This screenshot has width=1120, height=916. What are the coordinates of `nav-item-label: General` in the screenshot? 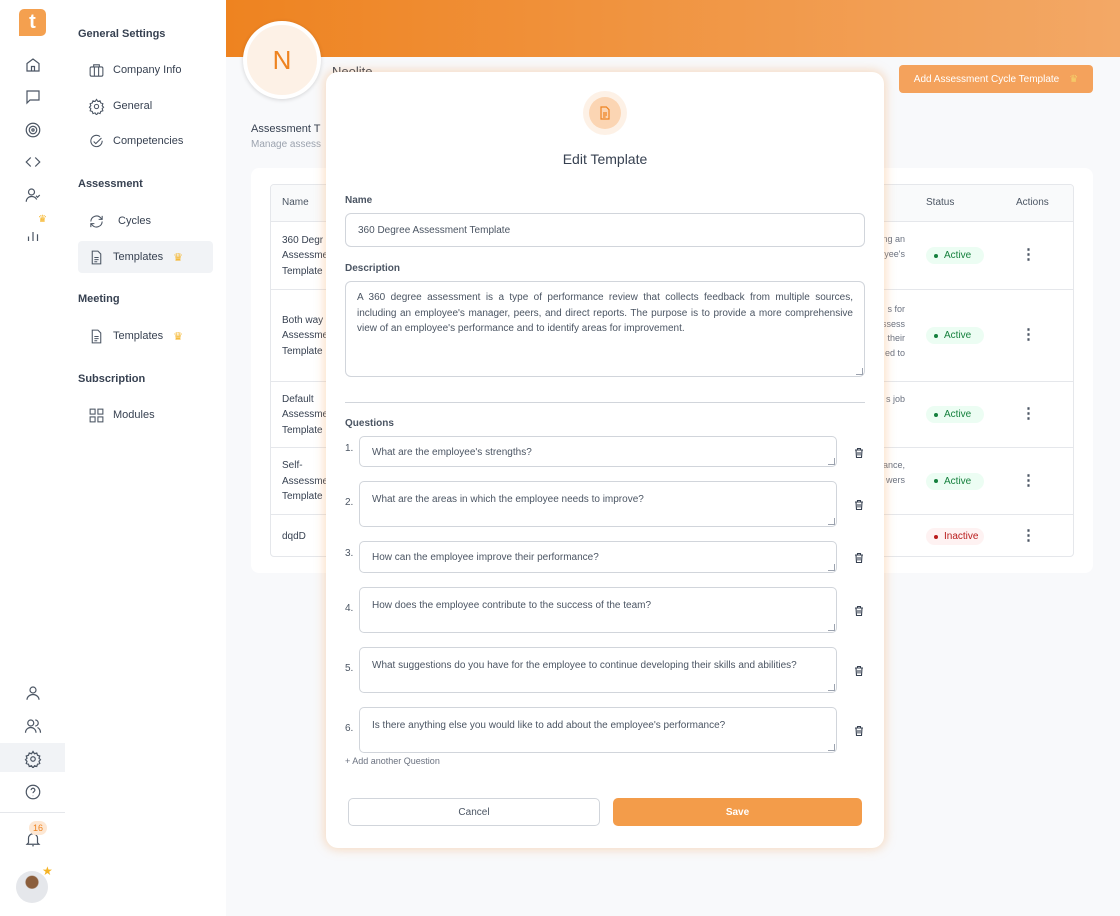 It's located at (133, 106).